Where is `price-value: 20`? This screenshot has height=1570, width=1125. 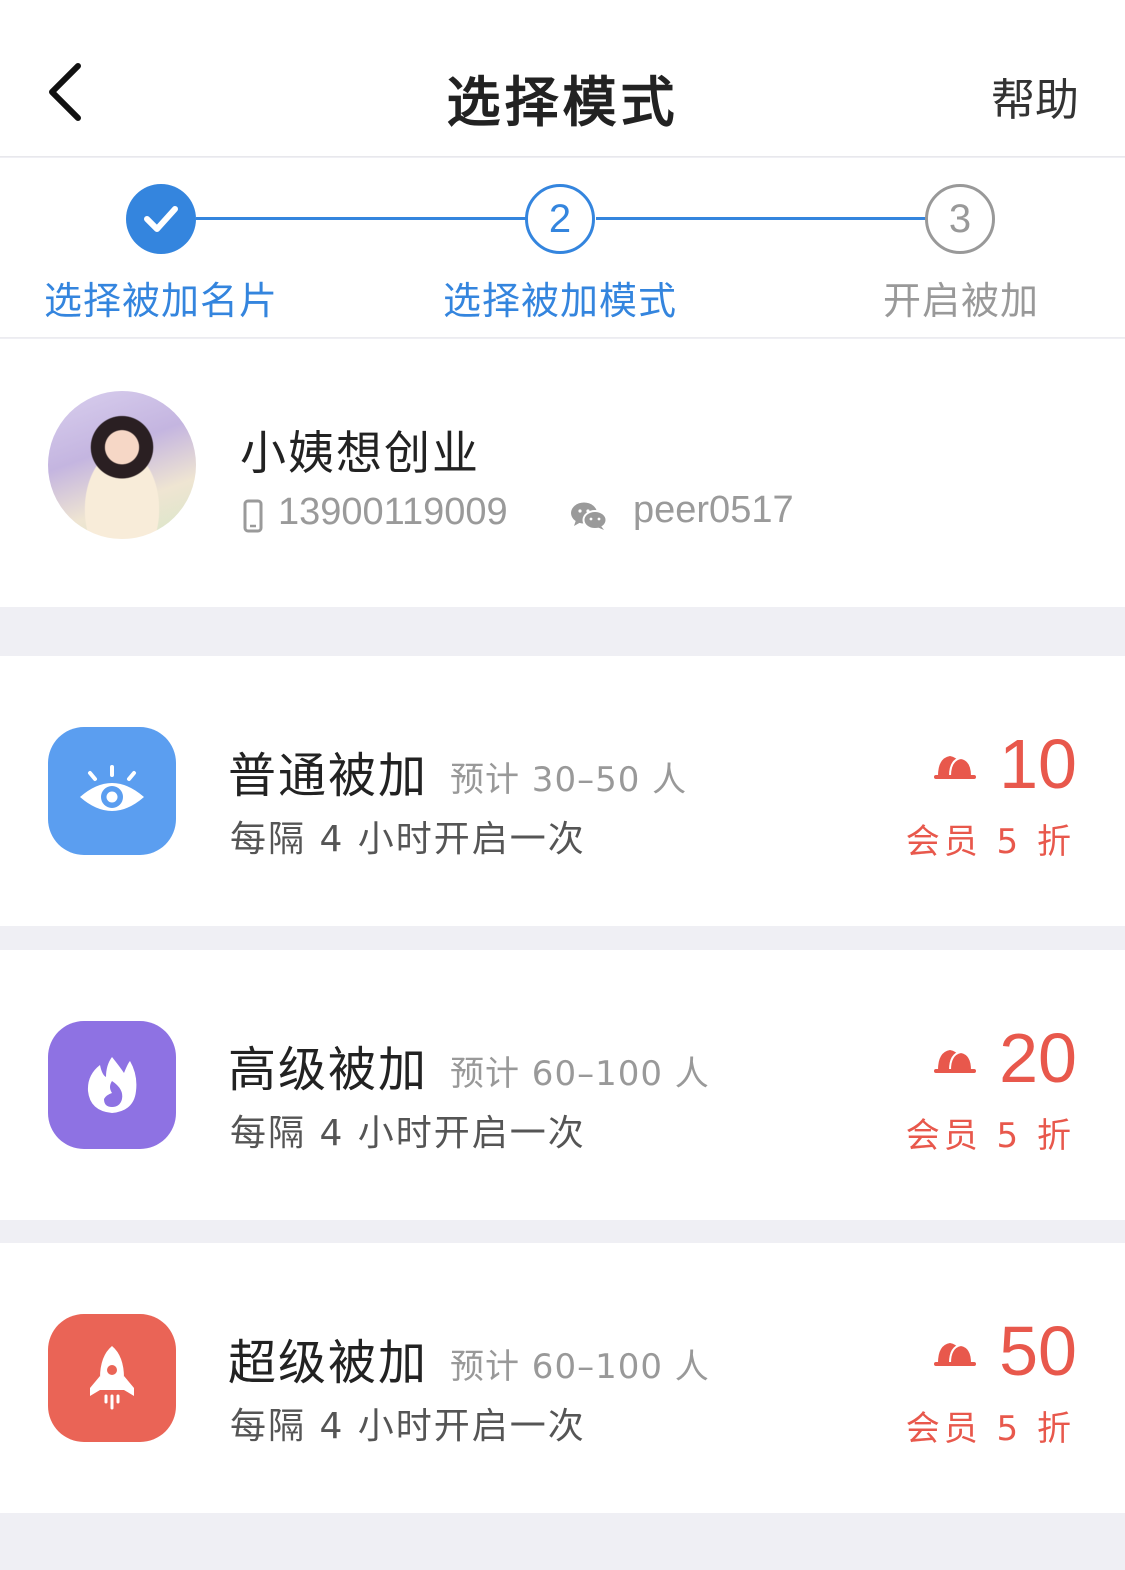
price-value: 20 is located at coordinates (1038, 1058).